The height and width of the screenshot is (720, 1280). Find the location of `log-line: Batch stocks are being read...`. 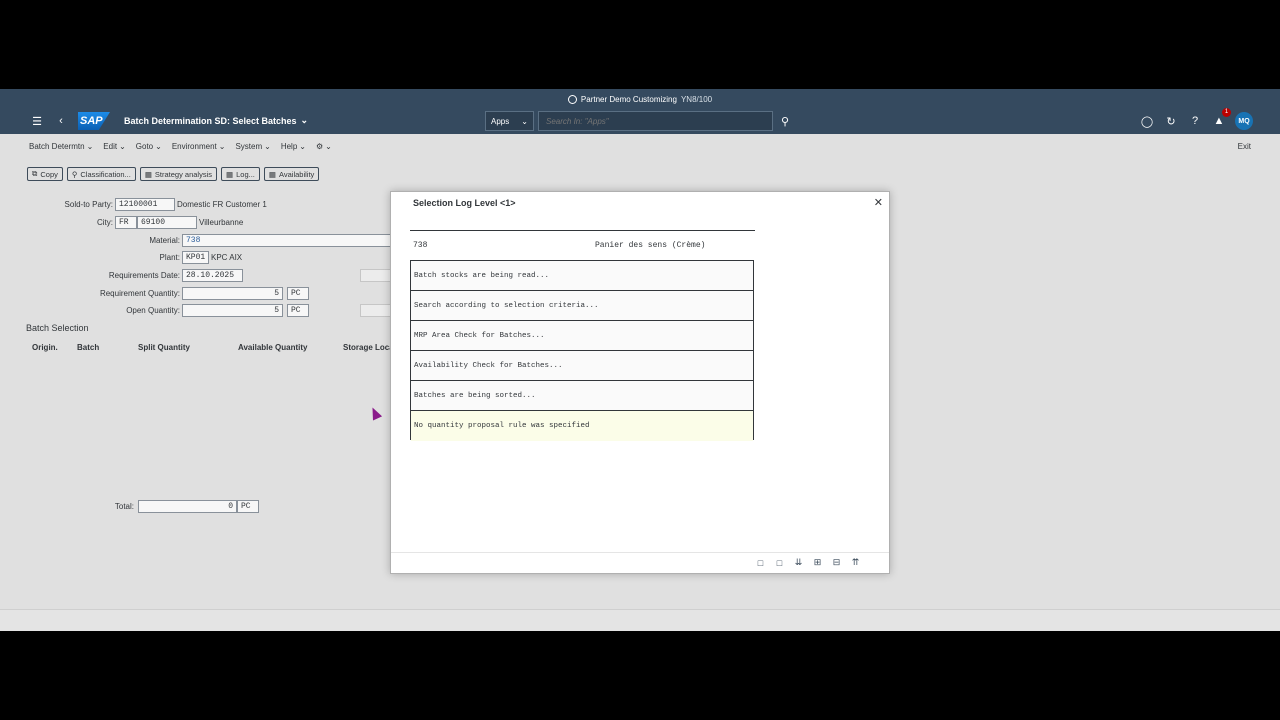

log-line: Batch stocks are being read... is located at coordinates (582, 276).